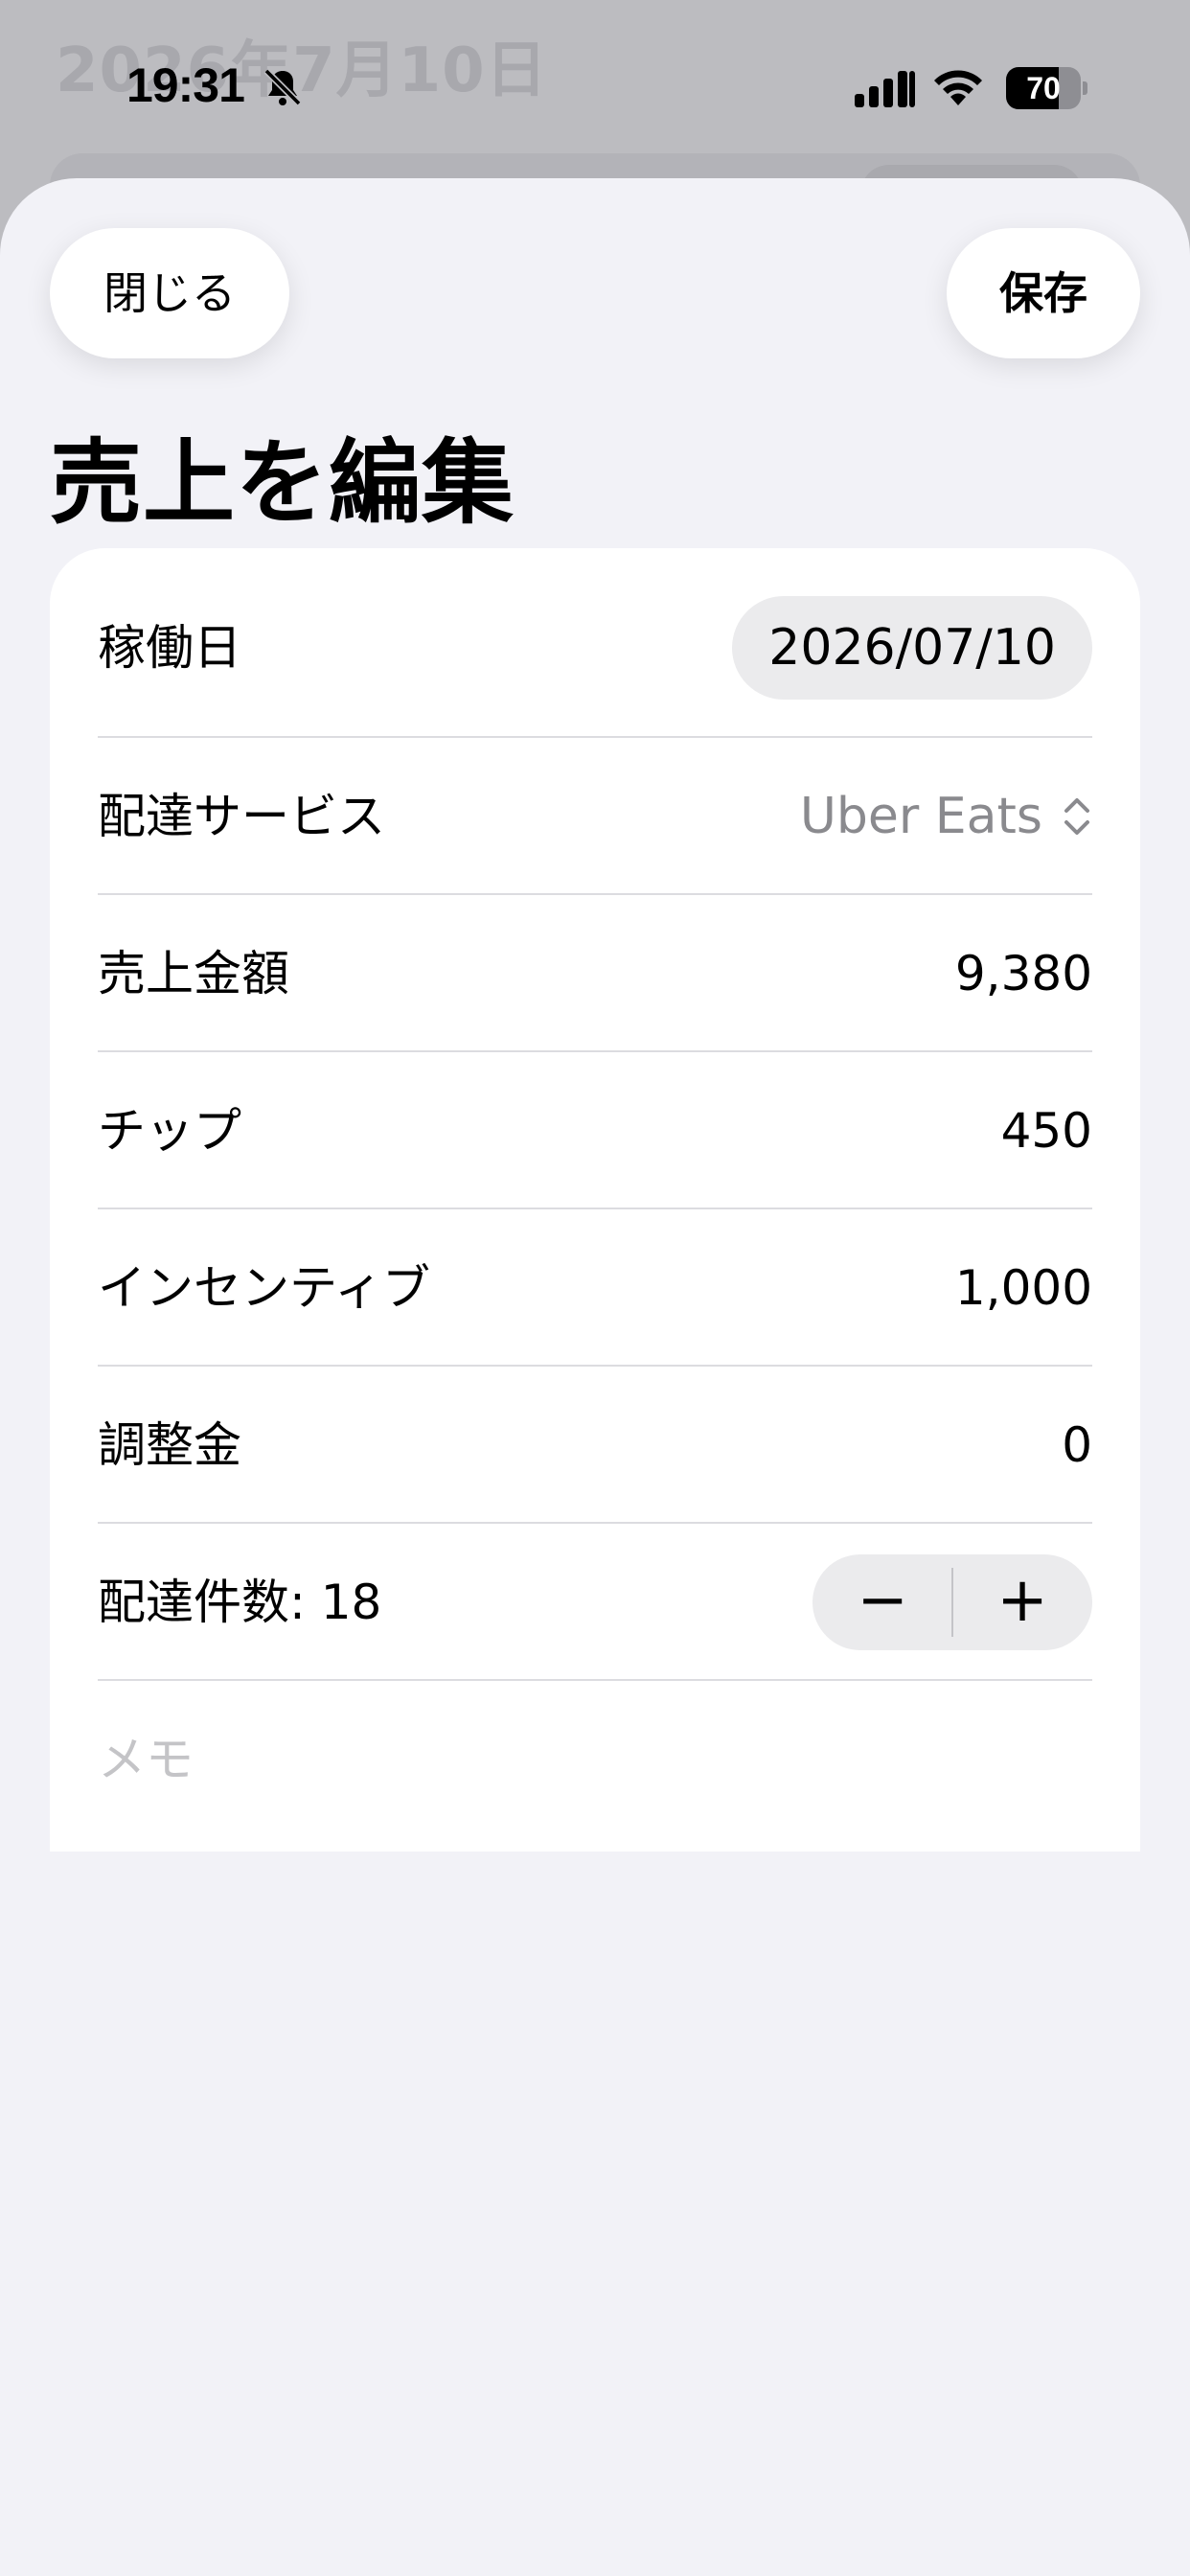 The height and width of the screenshot is (2576, 1190). What do you see at coordinates (170, 648) in the screenshot?
I see `date-label: 稼働日` at bounding box center [170, 648].